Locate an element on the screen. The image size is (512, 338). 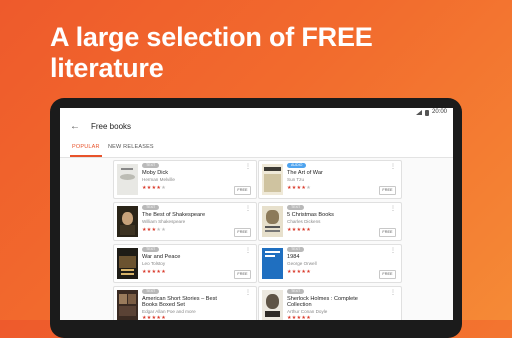
tab-popular: POPULAR is located at coordinates (86, 147).